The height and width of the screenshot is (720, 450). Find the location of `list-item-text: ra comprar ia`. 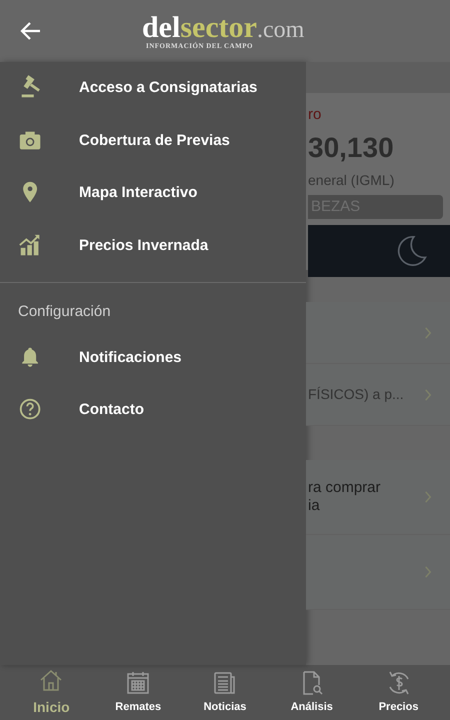

list-item-text: ra comprar ia is located at coordinates (344, 497).